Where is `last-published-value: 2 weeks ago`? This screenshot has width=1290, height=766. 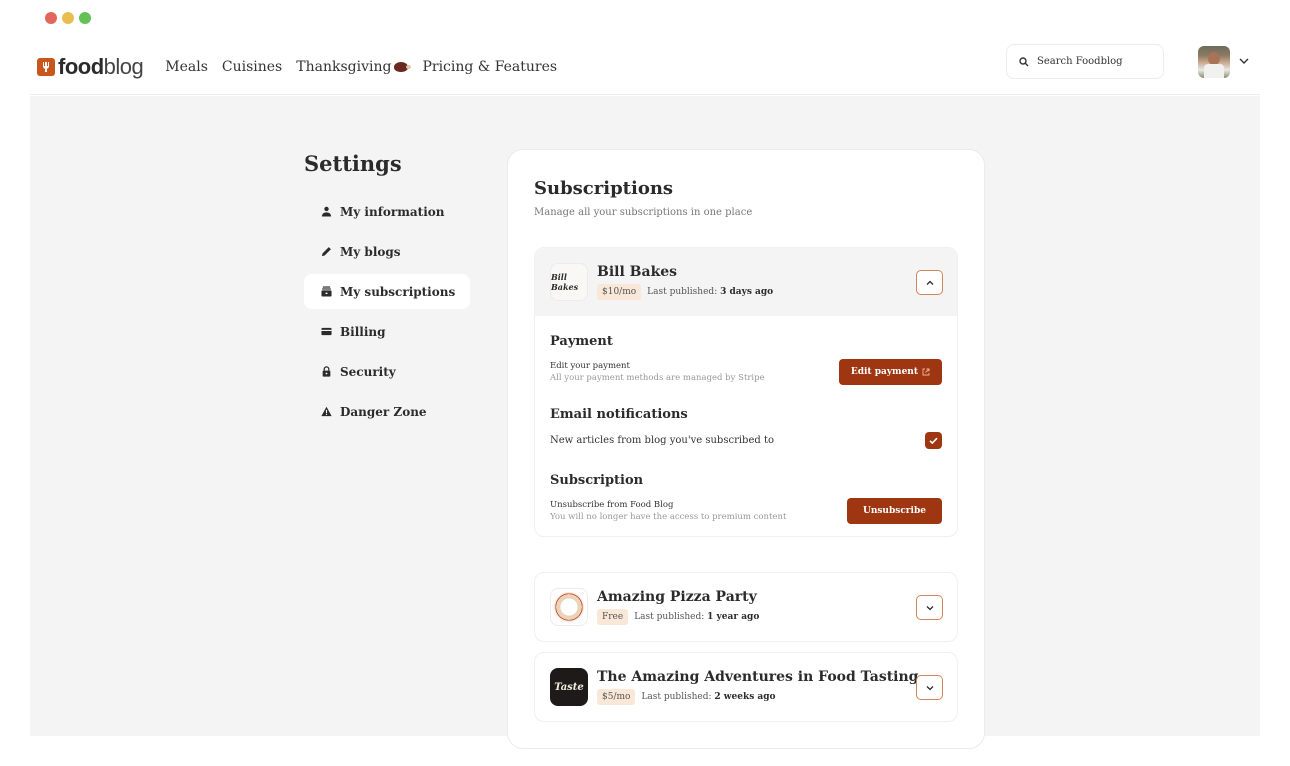 last-published-value: 2 weeks ago is located at coordinates (745, 697).